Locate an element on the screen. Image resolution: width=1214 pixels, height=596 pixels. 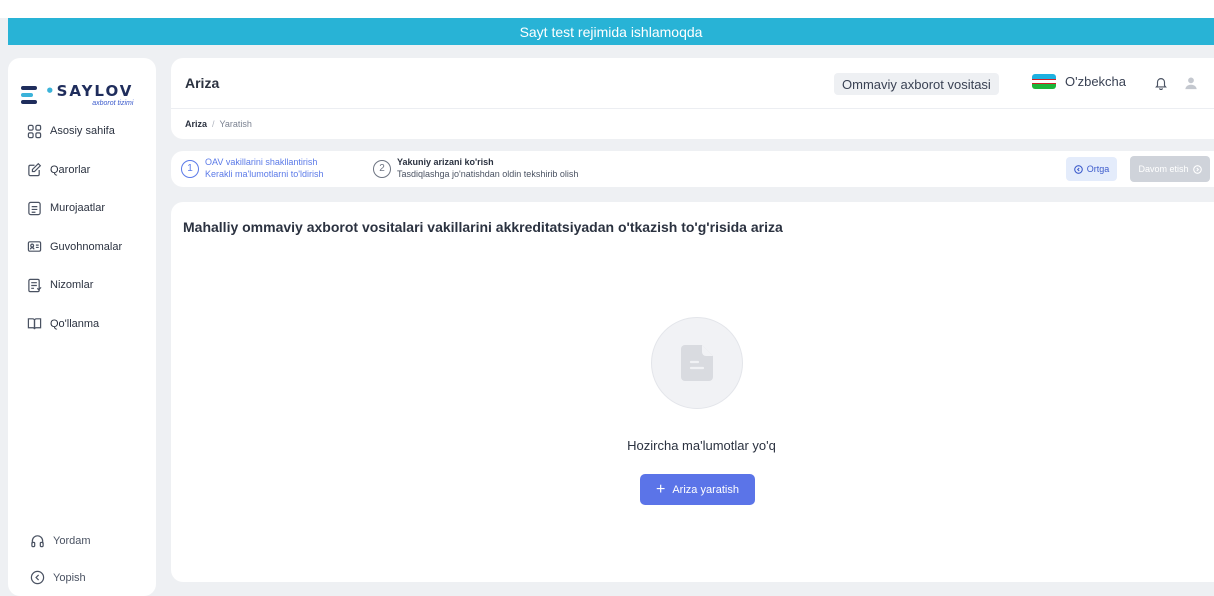
sidebar-item-qarorlar: Qarorlar is located at coordinates (82, 170).